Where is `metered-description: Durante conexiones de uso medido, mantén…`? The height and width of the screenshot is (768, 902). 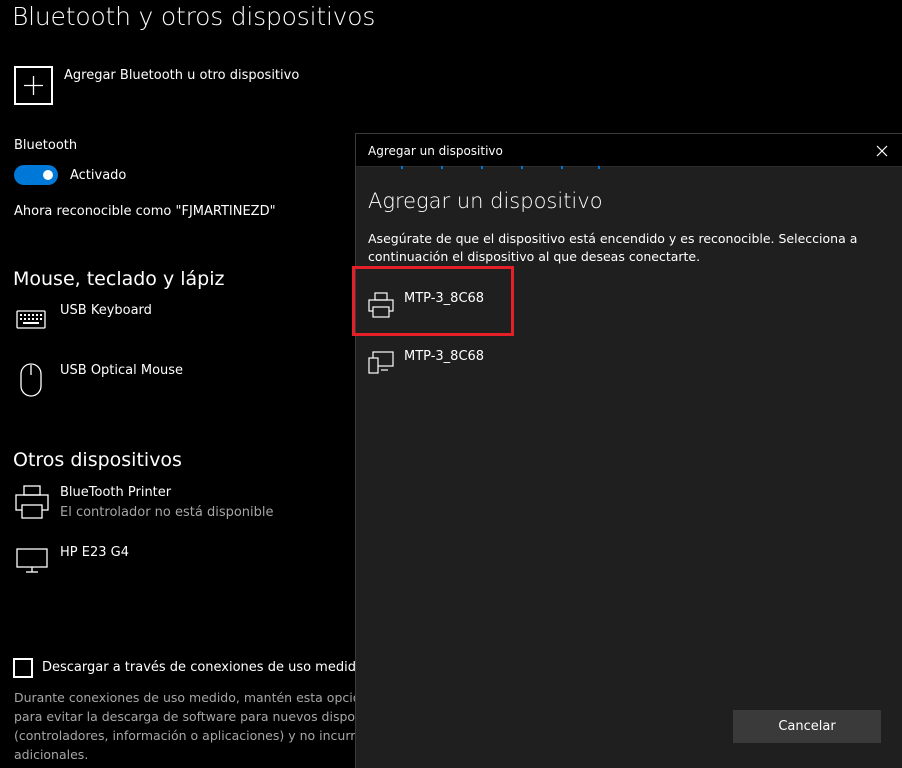 metered-description: Durante conexiones de uso medido, mantén… is located at coordinates (186, 726).